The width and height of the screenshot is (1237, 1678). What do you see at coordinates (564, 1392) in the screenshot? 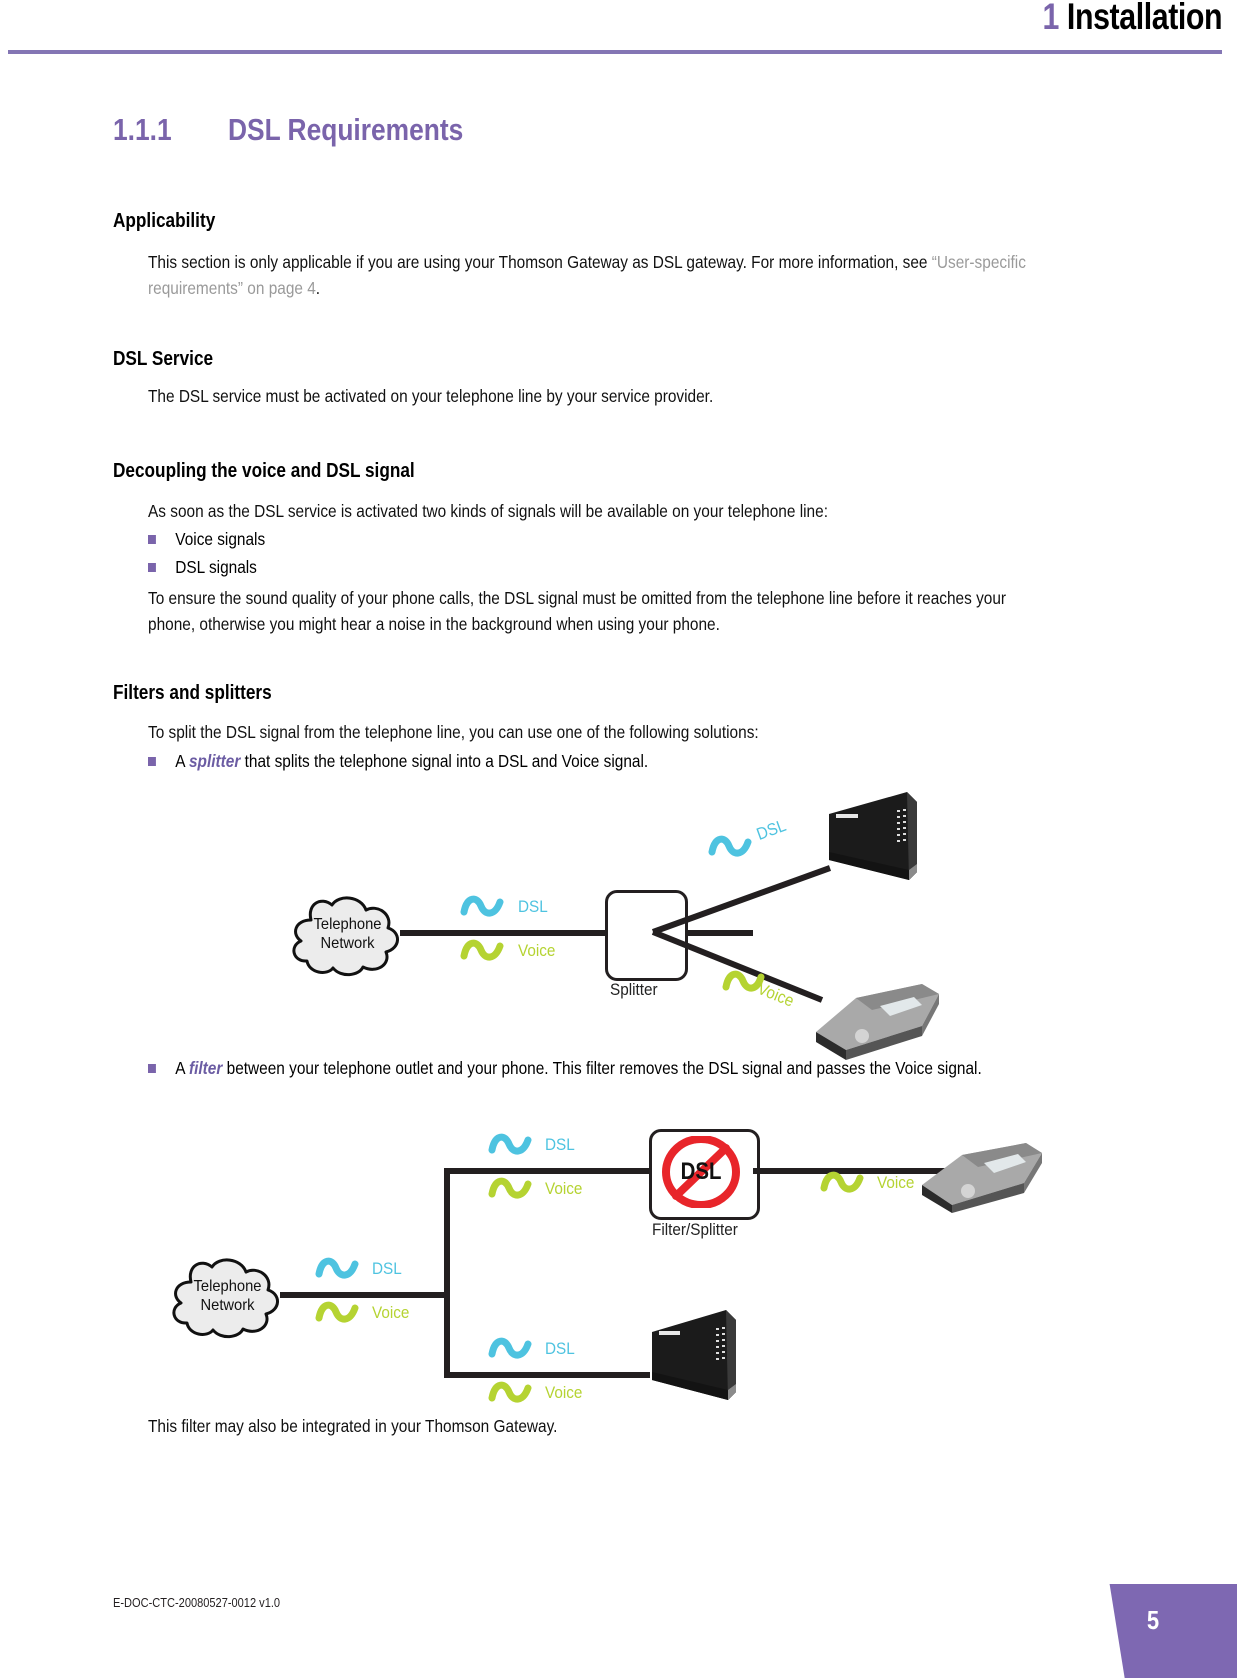
I see `label-lower-voice: Voice` at bounding box center [564, 1392].